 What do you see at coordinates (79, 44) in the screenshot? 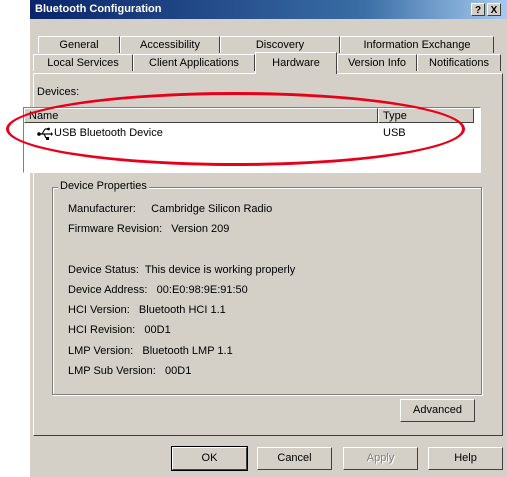
I see `tab-general: General` at bounding box center [79, 44].